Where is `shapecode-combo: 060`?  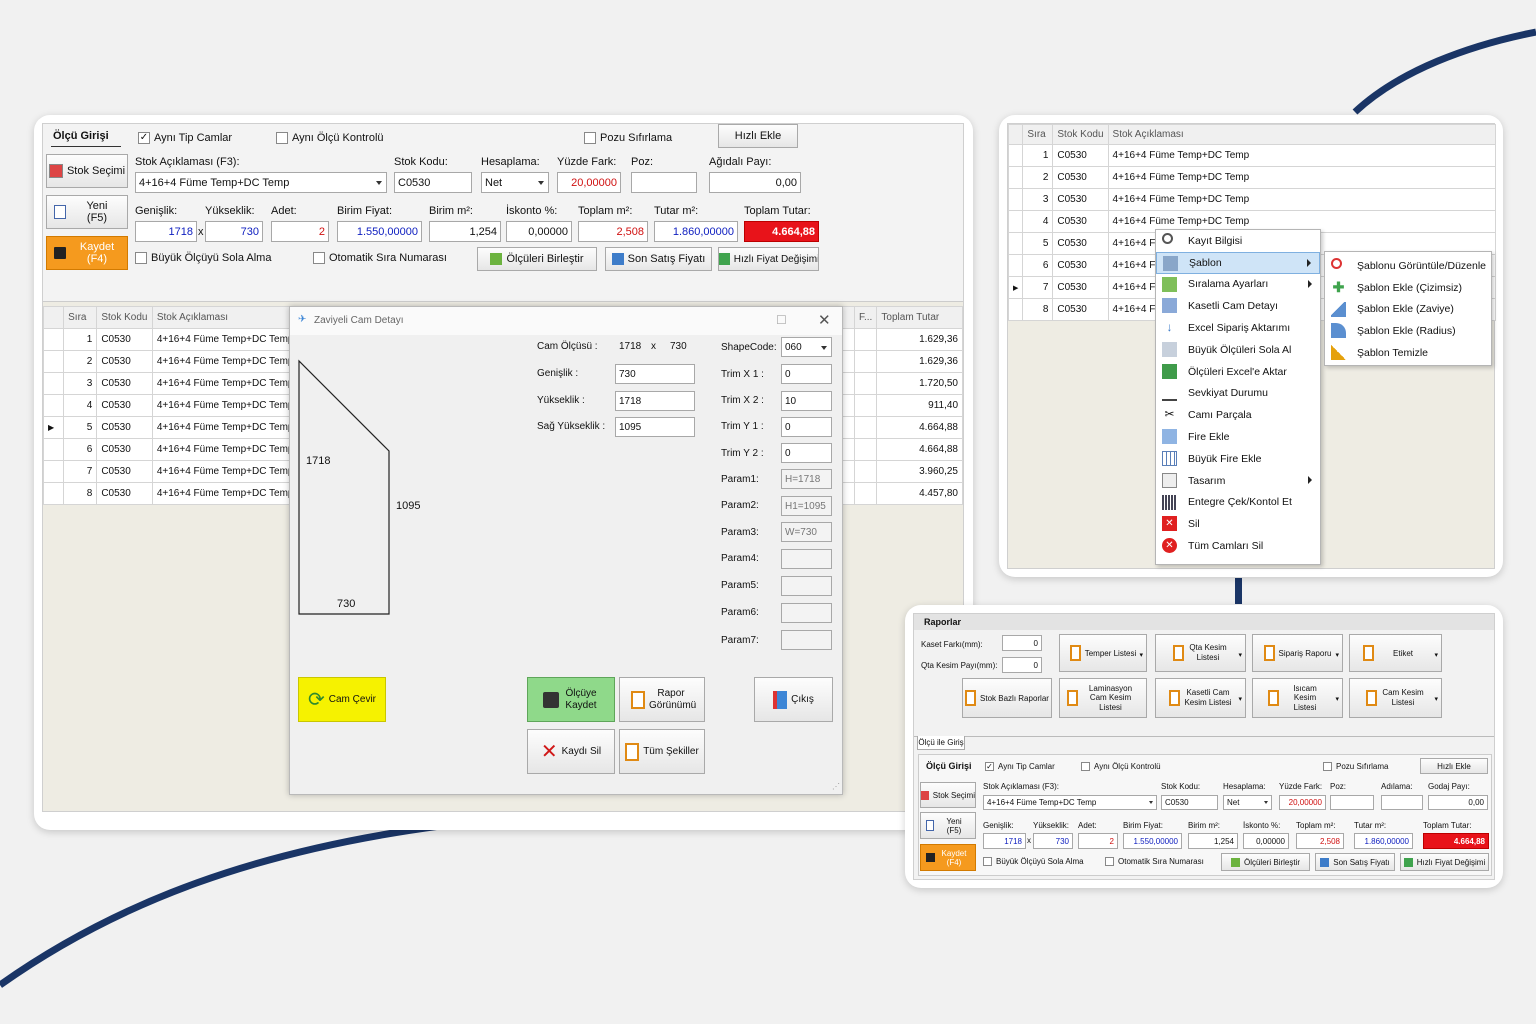
shapecode-combo: 060 is located at coordinates (806, 347).